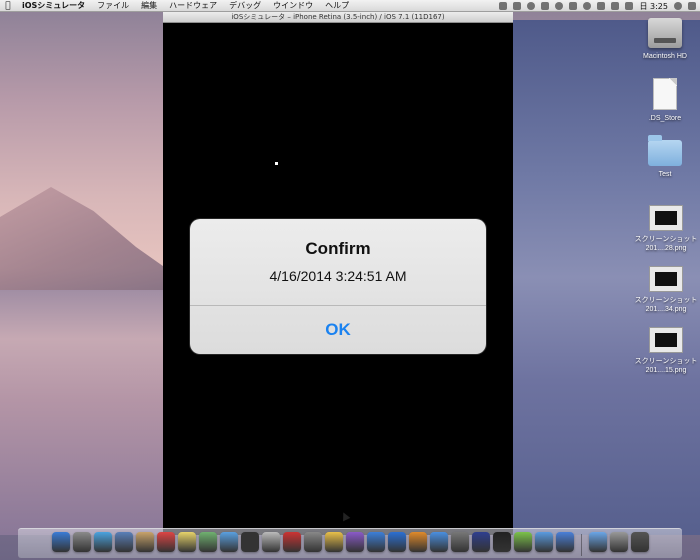 This screenshot has width=700, height=560. What do you see at coordinates (581, 545) in the screenshot?
I see `dock-separator` at bounding box center [581, 545].